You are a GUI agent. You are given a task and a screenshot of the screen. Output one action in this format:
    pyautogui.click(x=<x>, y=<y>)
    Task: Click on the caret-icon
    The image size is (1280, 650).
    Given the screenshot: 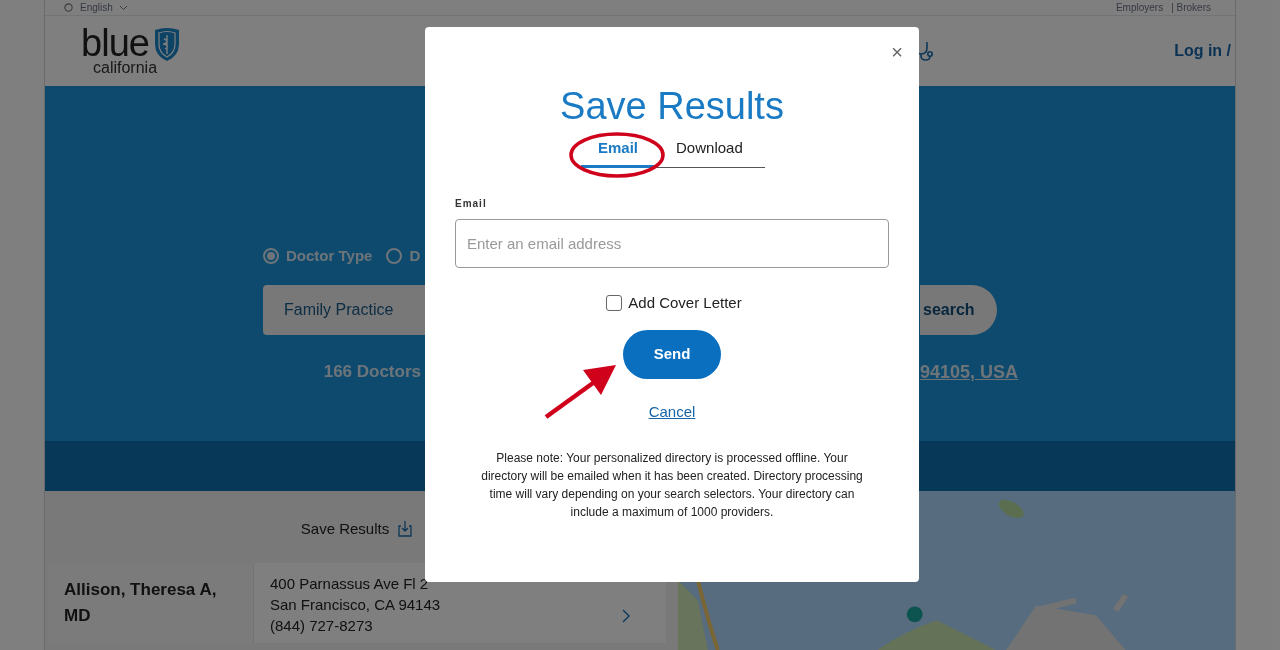 What is the action you would take?
    pyautogui.click(x=123, y=8)
    